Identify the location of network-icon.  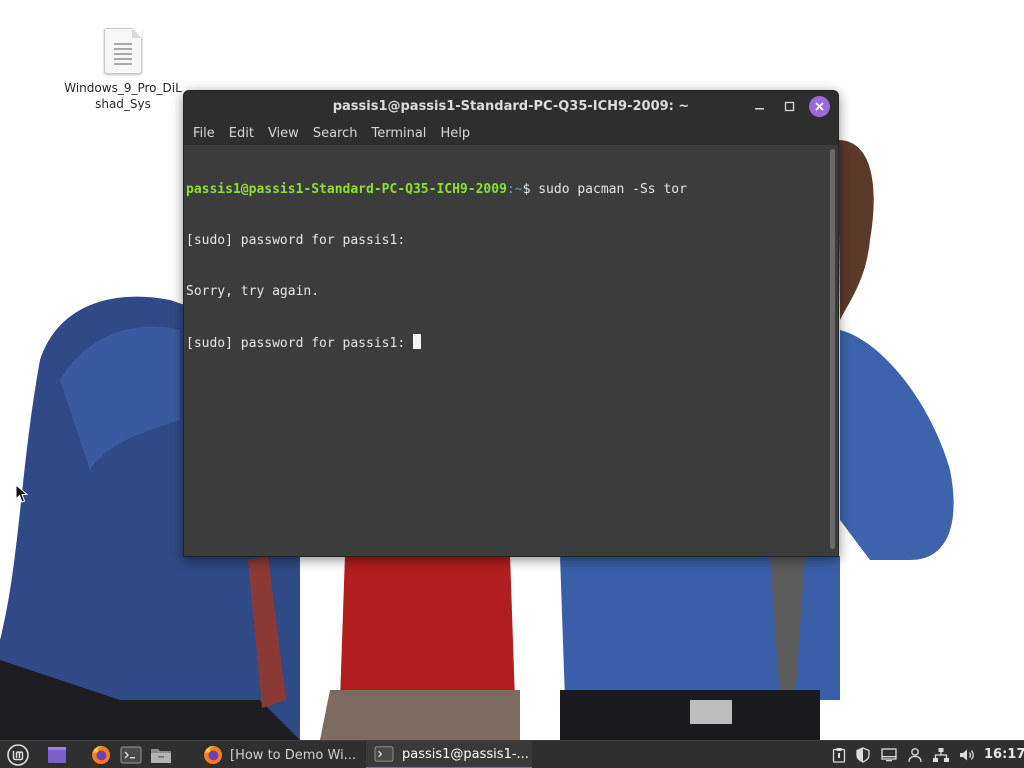
(941, 755).